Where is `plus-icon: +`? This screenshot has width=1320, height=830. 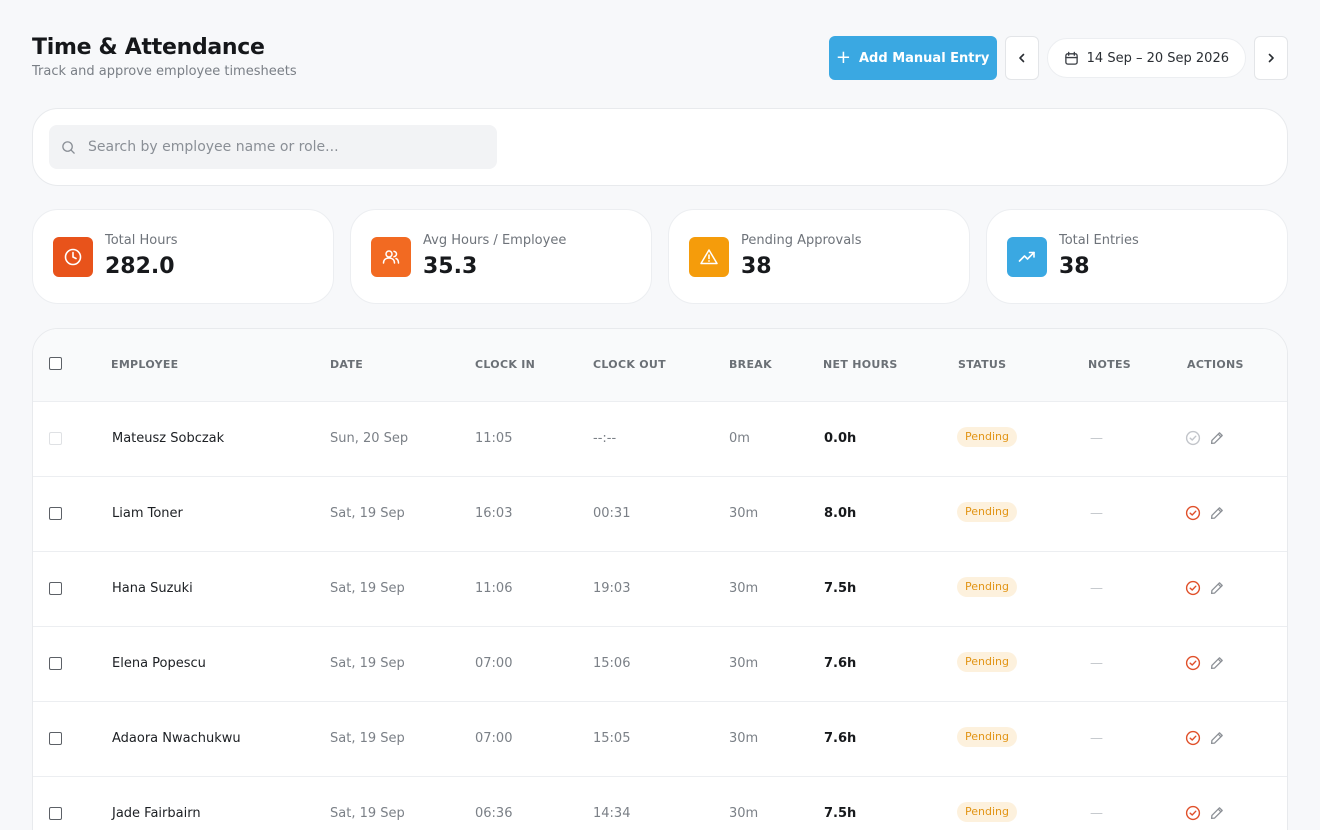 plus-icon: + is located at coordinates (843, 57).